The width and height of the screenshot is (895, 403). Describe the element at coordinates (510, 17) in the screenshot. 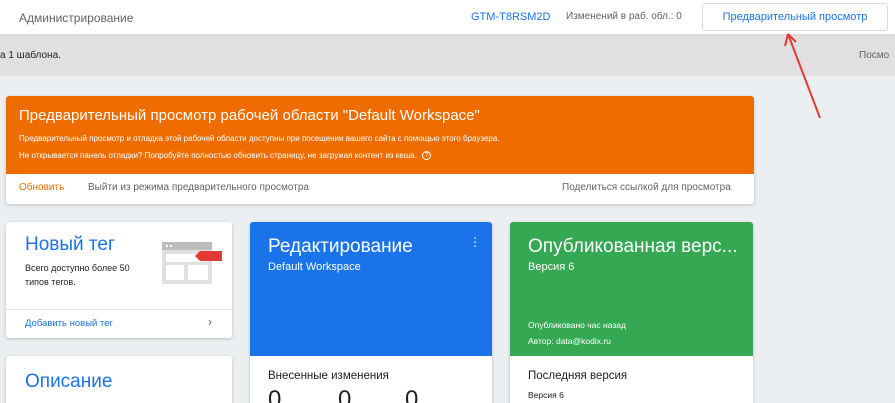

I see `container-id: GTM-T8RSM2D` at that location.